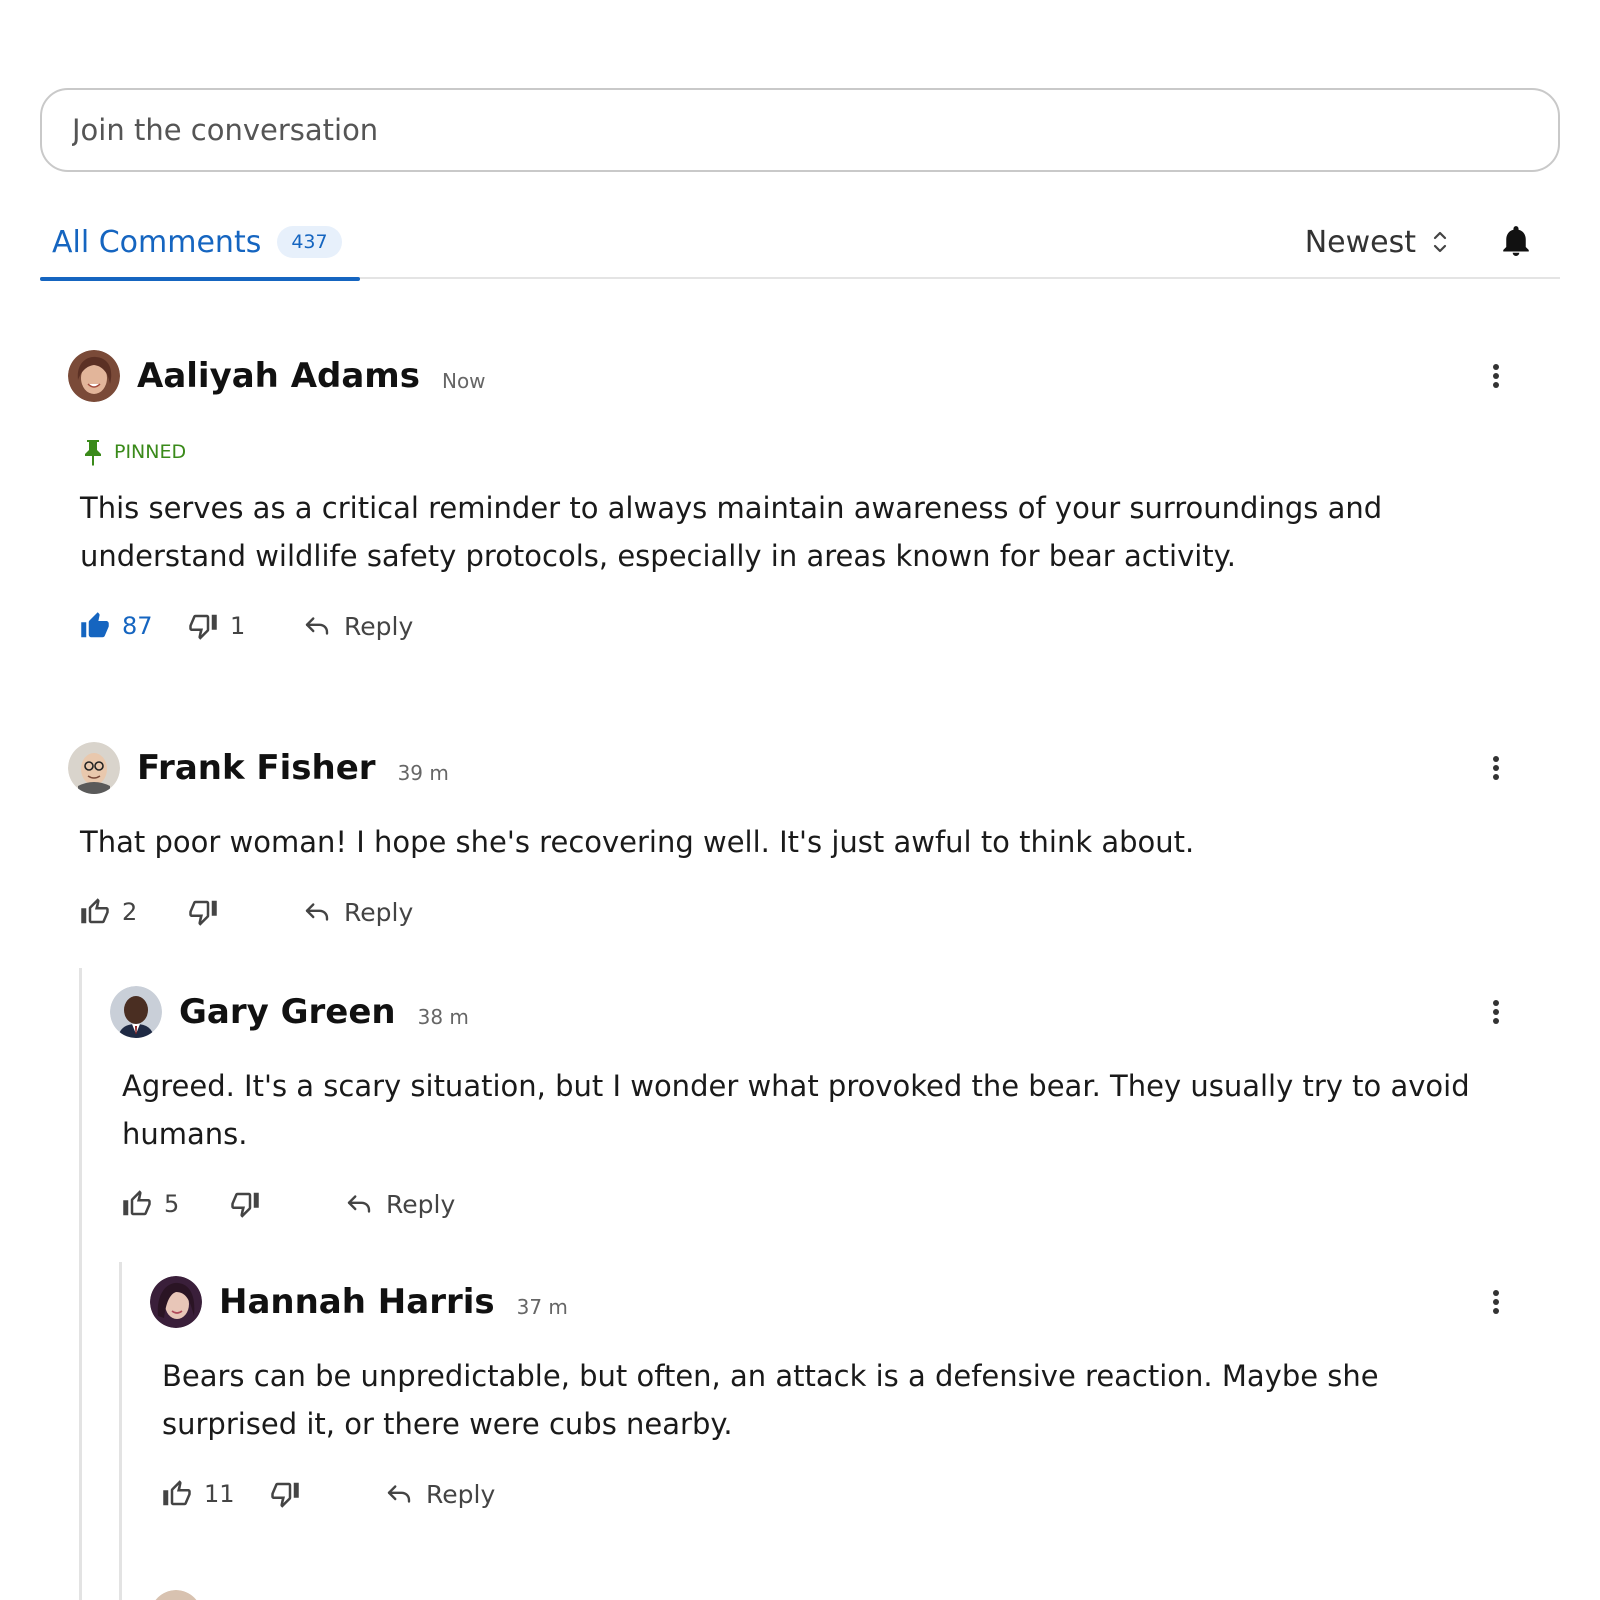 Image resolution: width=1600 pixels, height=1600 pixels. What do you see at coordinates (835, 1494) in the screenshot?
I see `comment-actions: 11 Reply` at bounding box center [835, 1494].